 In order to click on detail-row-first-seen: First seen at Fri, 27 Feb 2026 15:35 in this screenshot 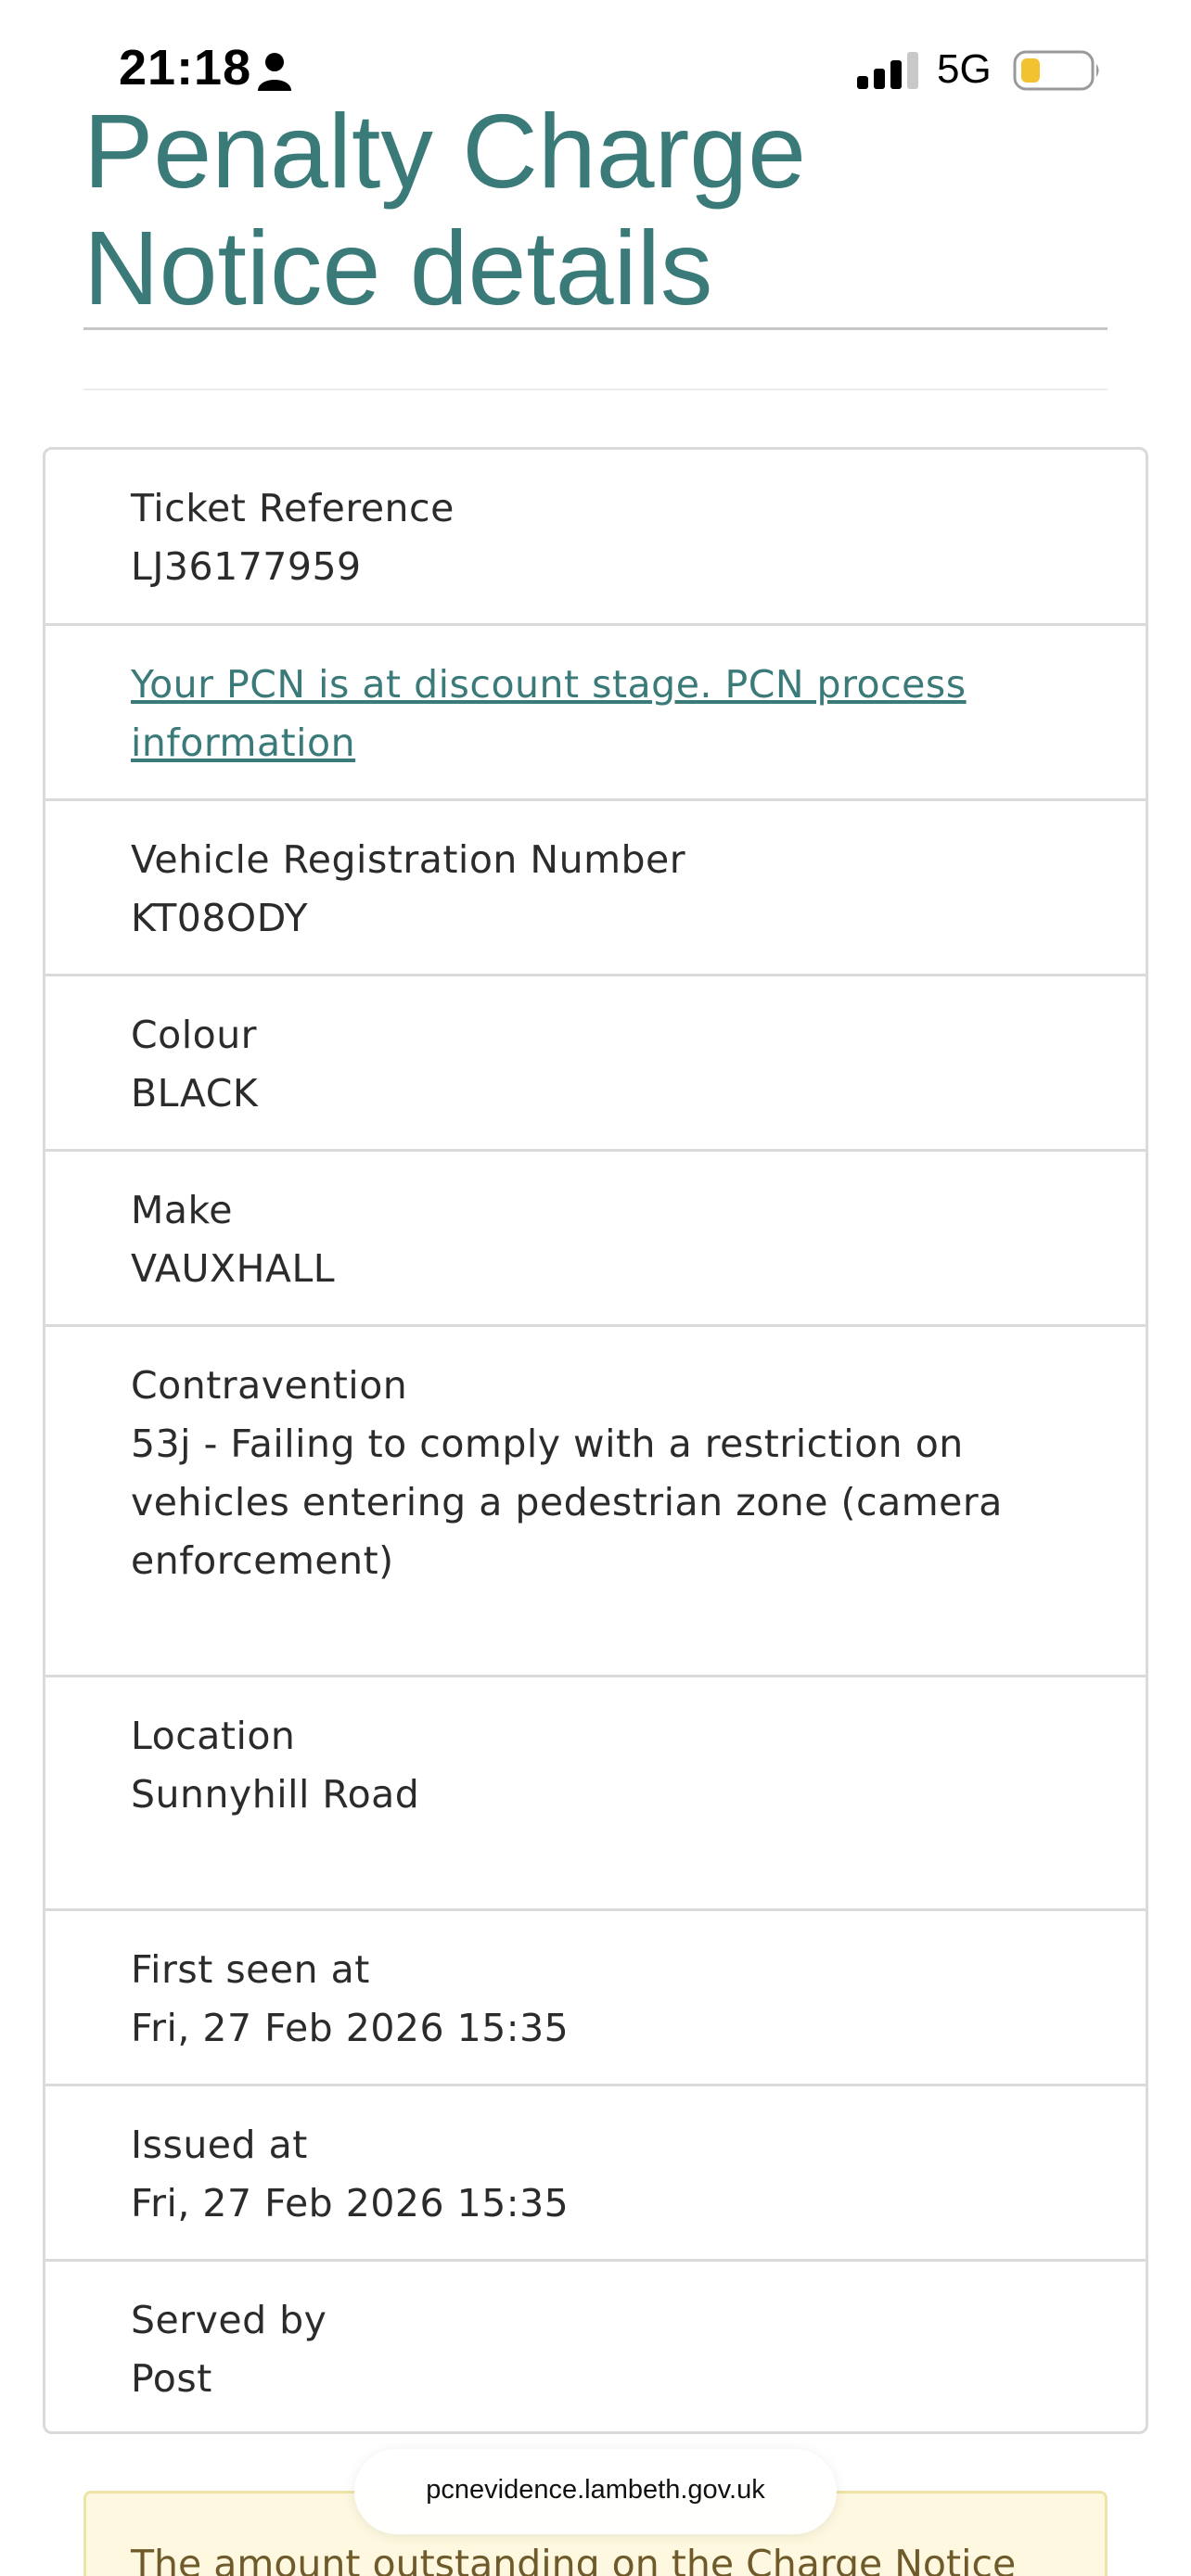, I will do `click(595, 1998)`.